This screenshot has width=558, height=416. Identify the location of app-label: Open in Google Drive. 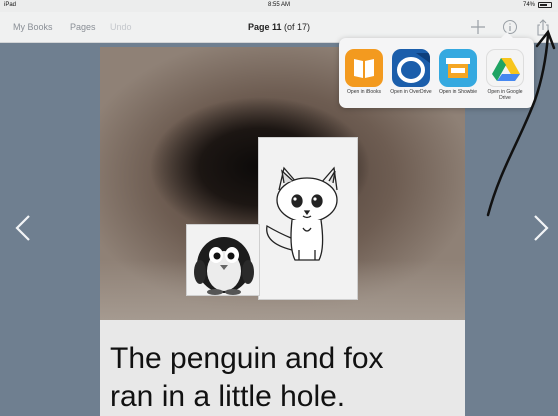
(505, 95).